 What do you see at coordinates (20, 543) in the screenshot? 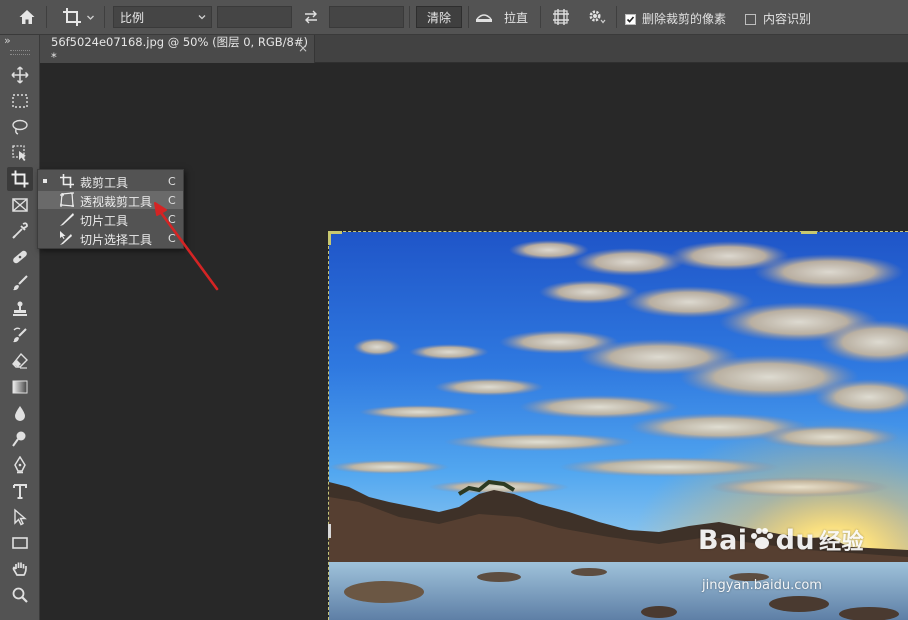
I see `tool-rectangle` at bounding box center [20, 543].